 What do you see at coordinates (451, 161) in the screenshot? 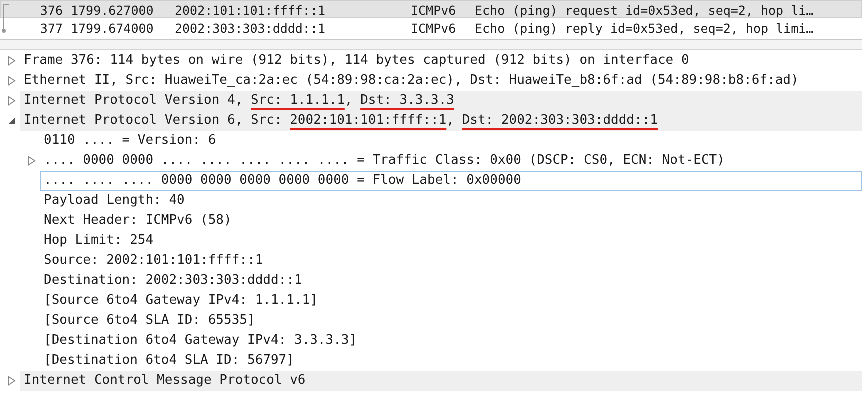
I see `tree-item: .... 0000 0000 .... .... .... .... .... = Traffic Class: 0x00 (DSCP: CS0, ECN: Not-ECT)` at bounding box center [451, 161].